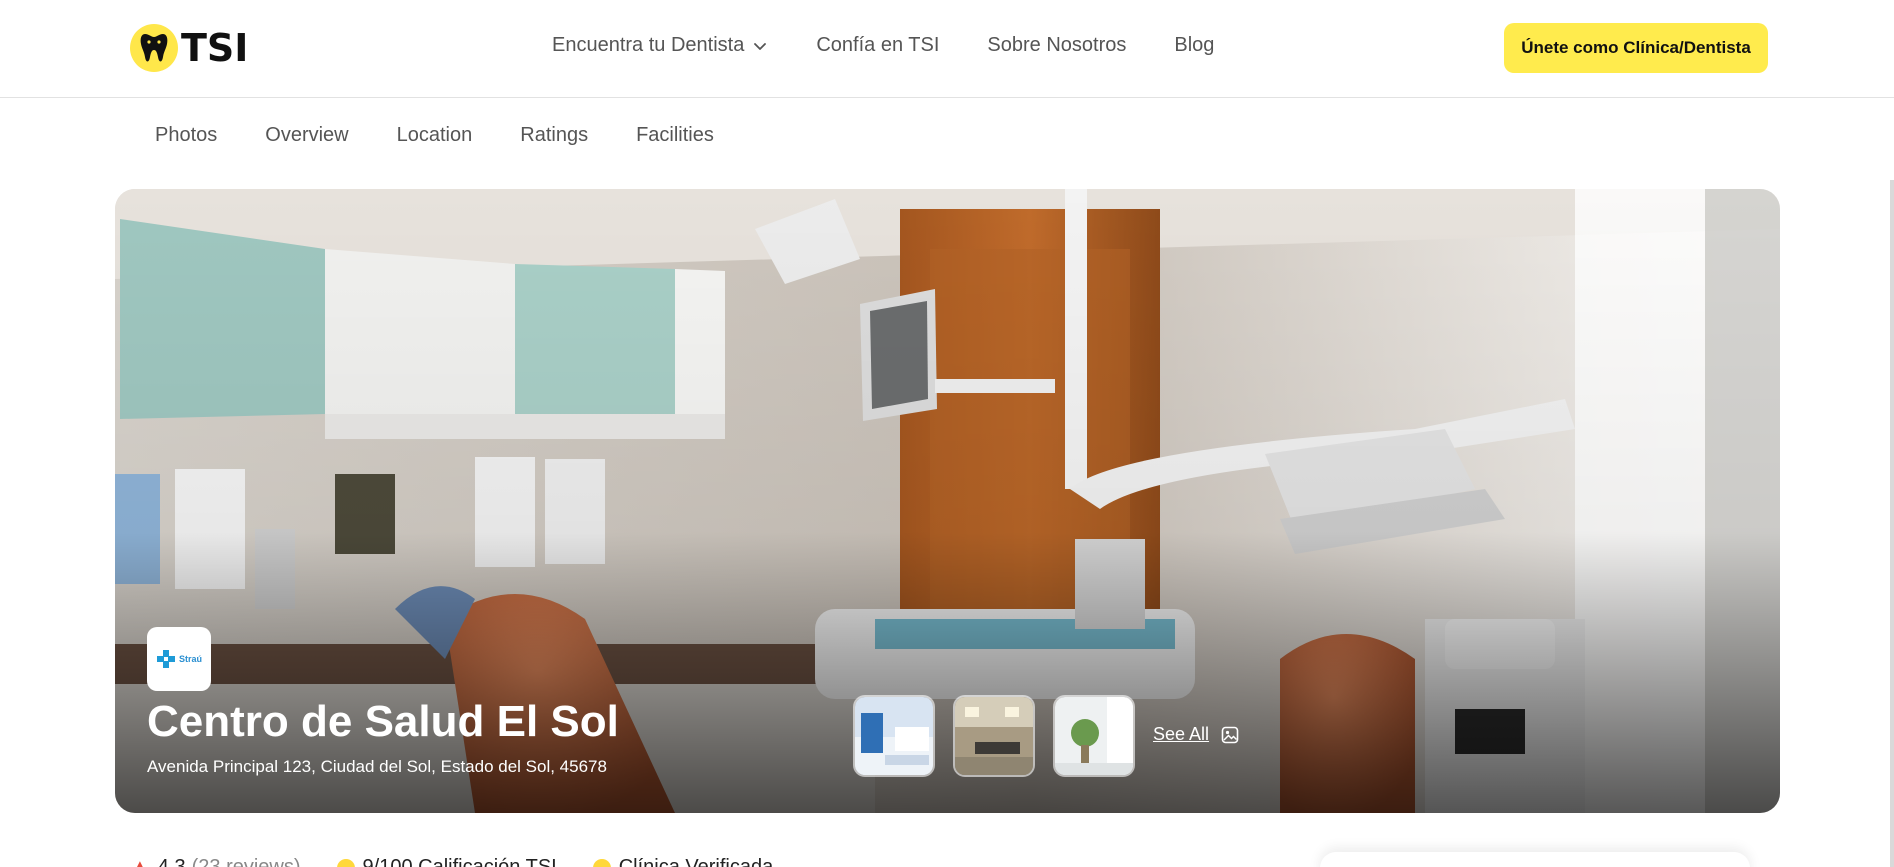  What do you see at coordinates (877, 45) in the screenshot?
I see `nav-trust-tsi: Confía en TSI` at bounding box center [877, 45].